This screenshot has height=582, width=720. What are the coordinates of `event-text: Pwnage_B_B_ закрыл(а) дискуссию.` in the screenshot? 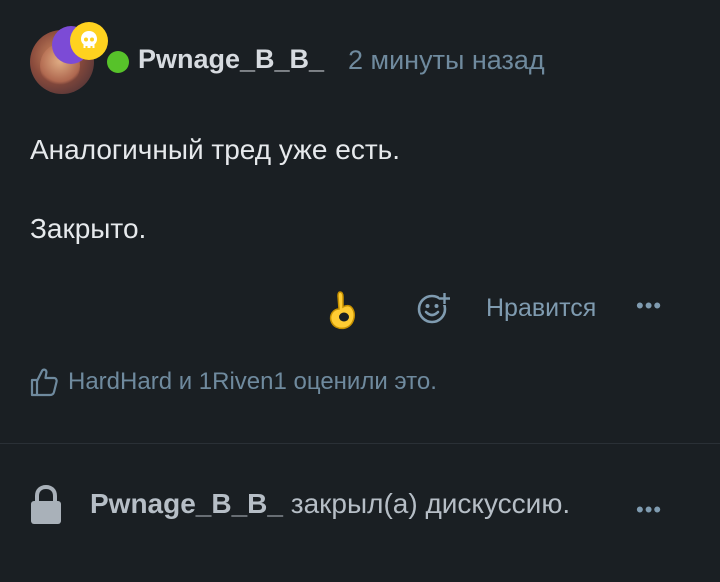 It's located at (330, 504).